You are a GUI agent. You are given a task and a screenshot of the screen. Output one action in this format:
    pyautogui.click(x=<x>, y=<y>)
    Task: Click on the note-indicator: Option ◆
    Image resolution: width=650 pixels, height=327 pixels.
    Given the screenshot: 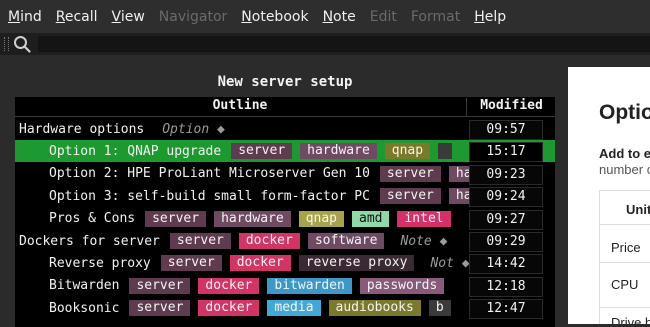 What is the action you would take?
    pyautogui.click(x=193, y=129)
    